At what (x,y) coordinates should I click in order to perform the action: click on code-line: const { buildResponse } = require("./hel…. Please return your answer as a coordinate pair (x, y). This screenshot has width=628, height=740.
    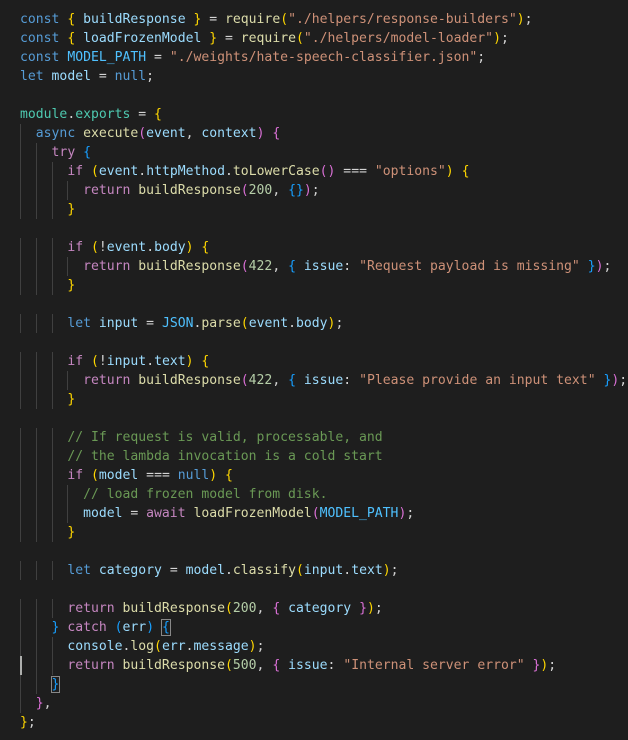
    Looking at the image, I should click on (323, 19).